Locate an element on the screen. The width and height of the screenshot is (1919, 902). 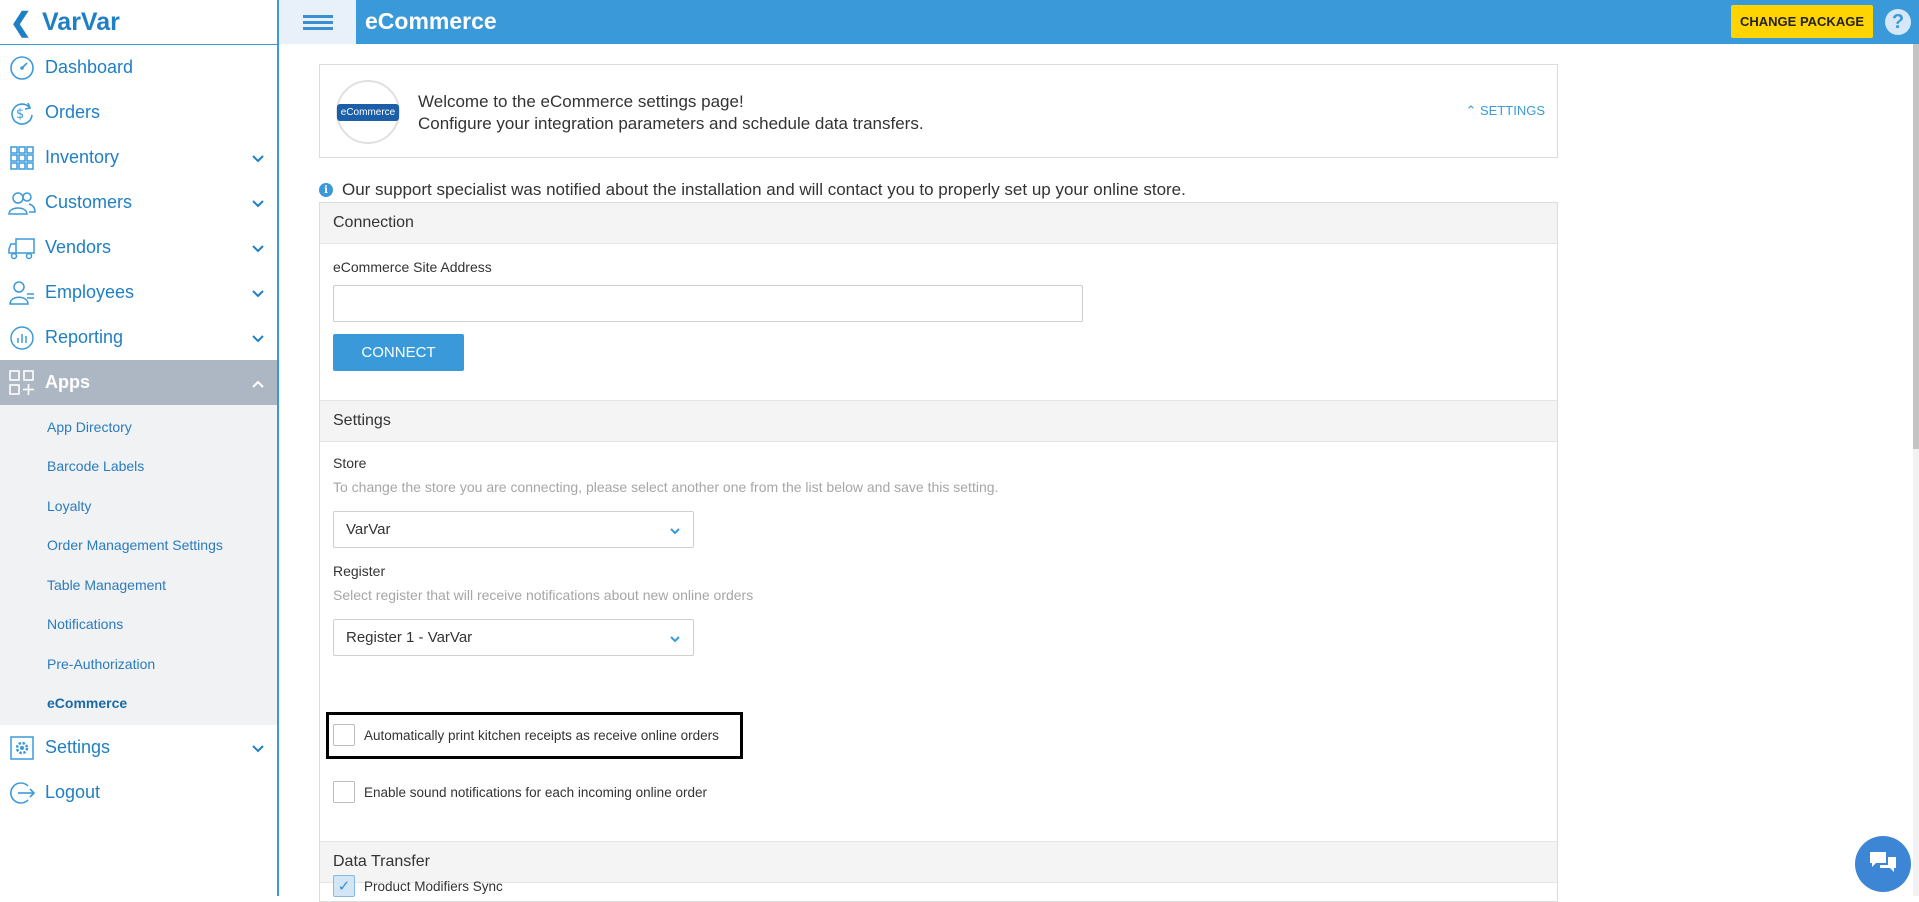
chevron-up-icon is located at coordinates (258, 383).